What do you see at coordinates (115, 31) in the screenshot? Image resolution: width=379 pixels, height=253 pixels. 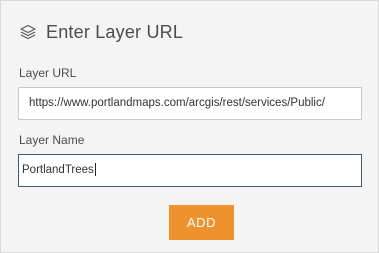 I see `page-title: Enter Layer URL` at bounding box center [115, 31].